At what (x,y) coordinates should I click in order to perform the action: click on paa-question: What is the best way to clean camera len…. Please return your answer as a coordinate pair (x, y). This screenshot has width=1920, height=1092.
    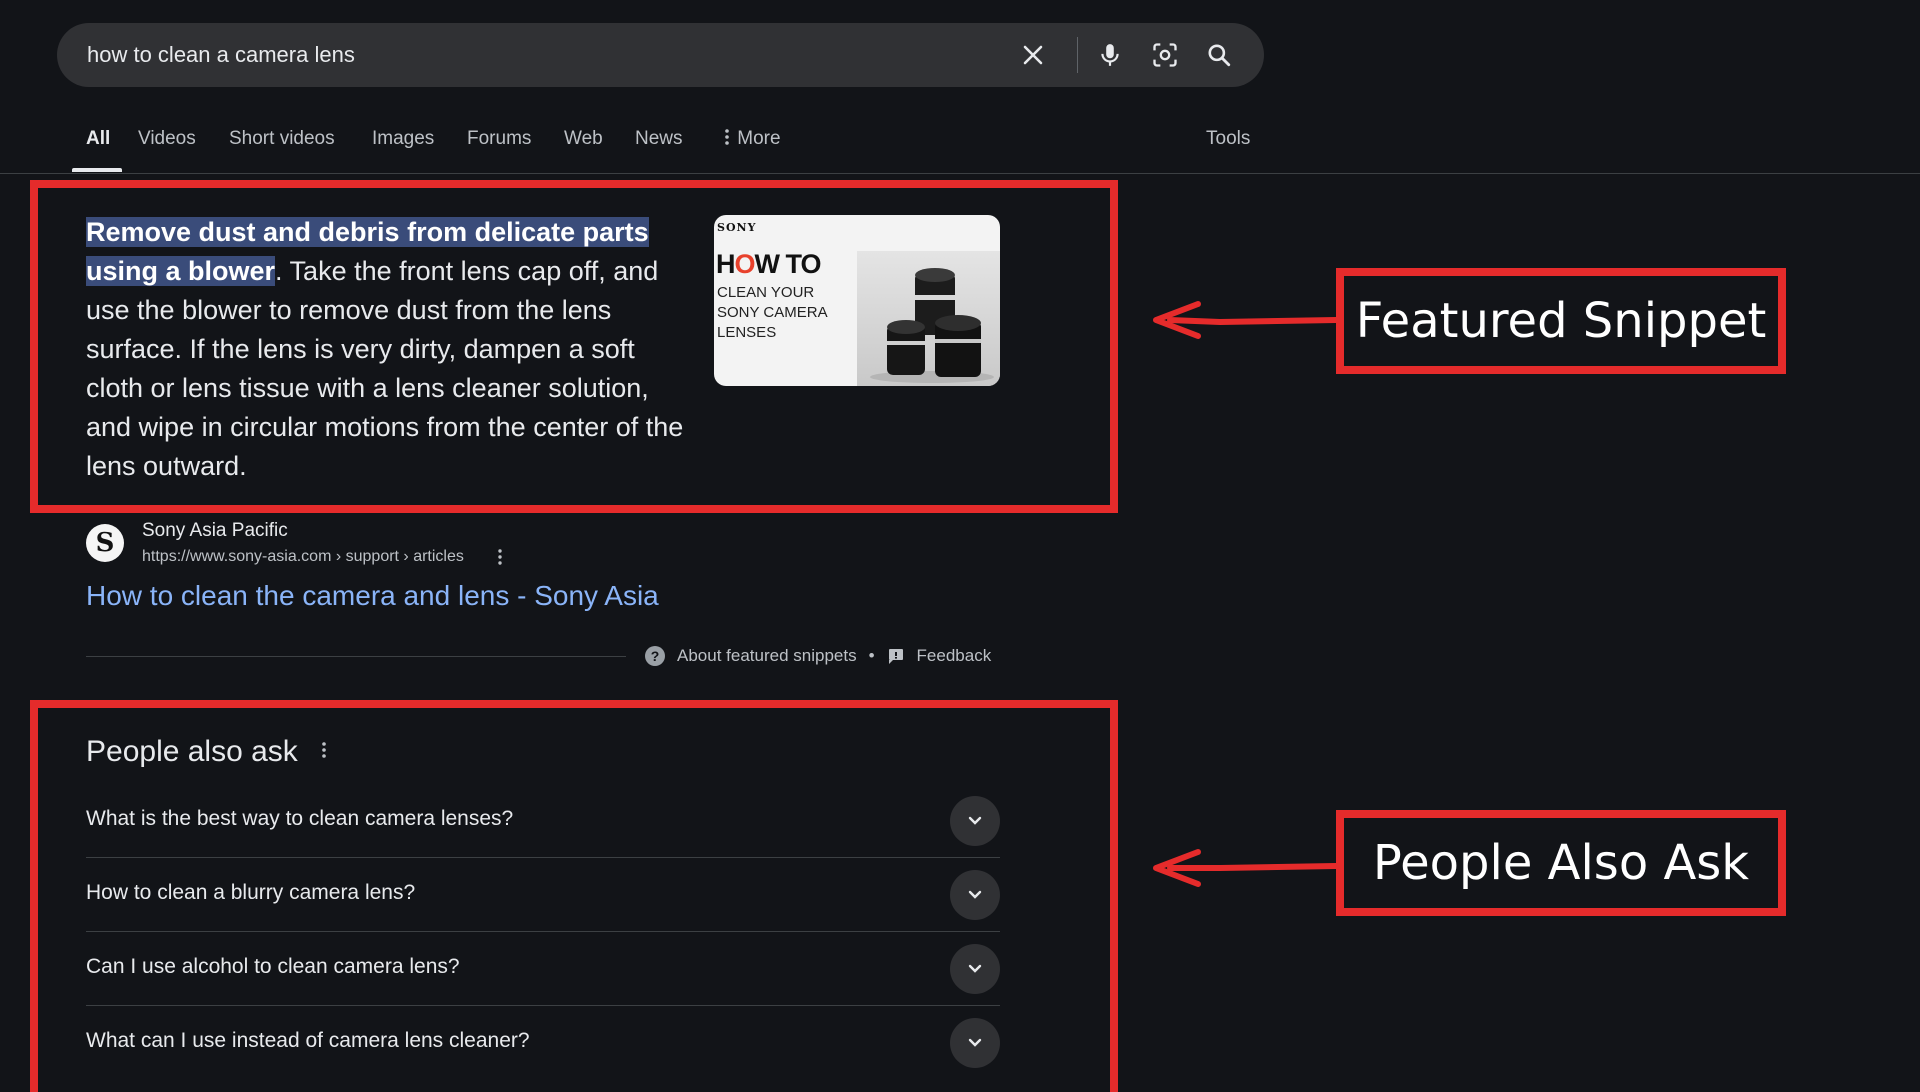
    Looking at the image, I should click on (543, 821).